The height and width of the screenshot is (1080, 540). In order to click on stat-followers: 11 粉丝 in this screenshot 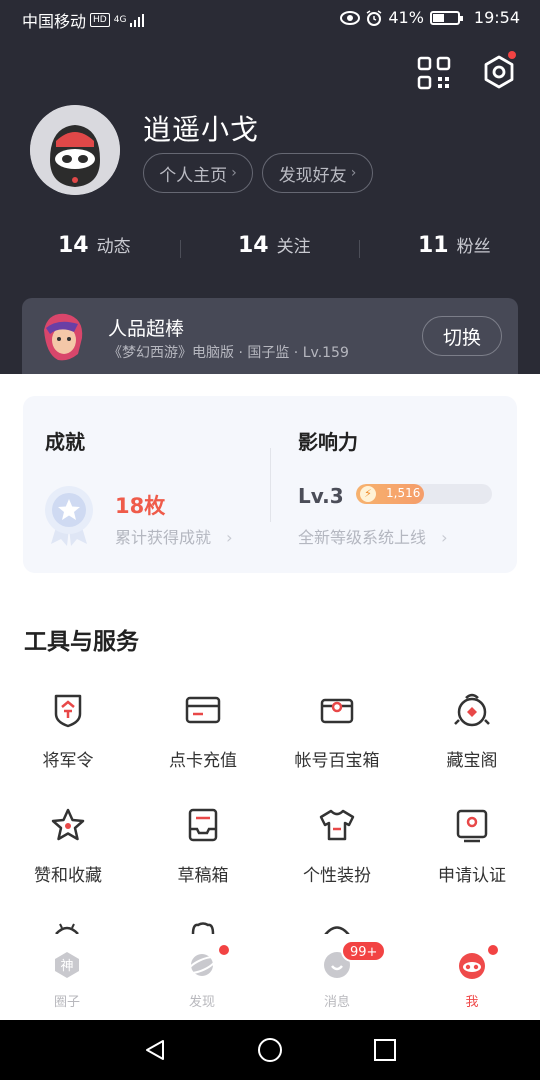, I will do `click(454, 245)`.